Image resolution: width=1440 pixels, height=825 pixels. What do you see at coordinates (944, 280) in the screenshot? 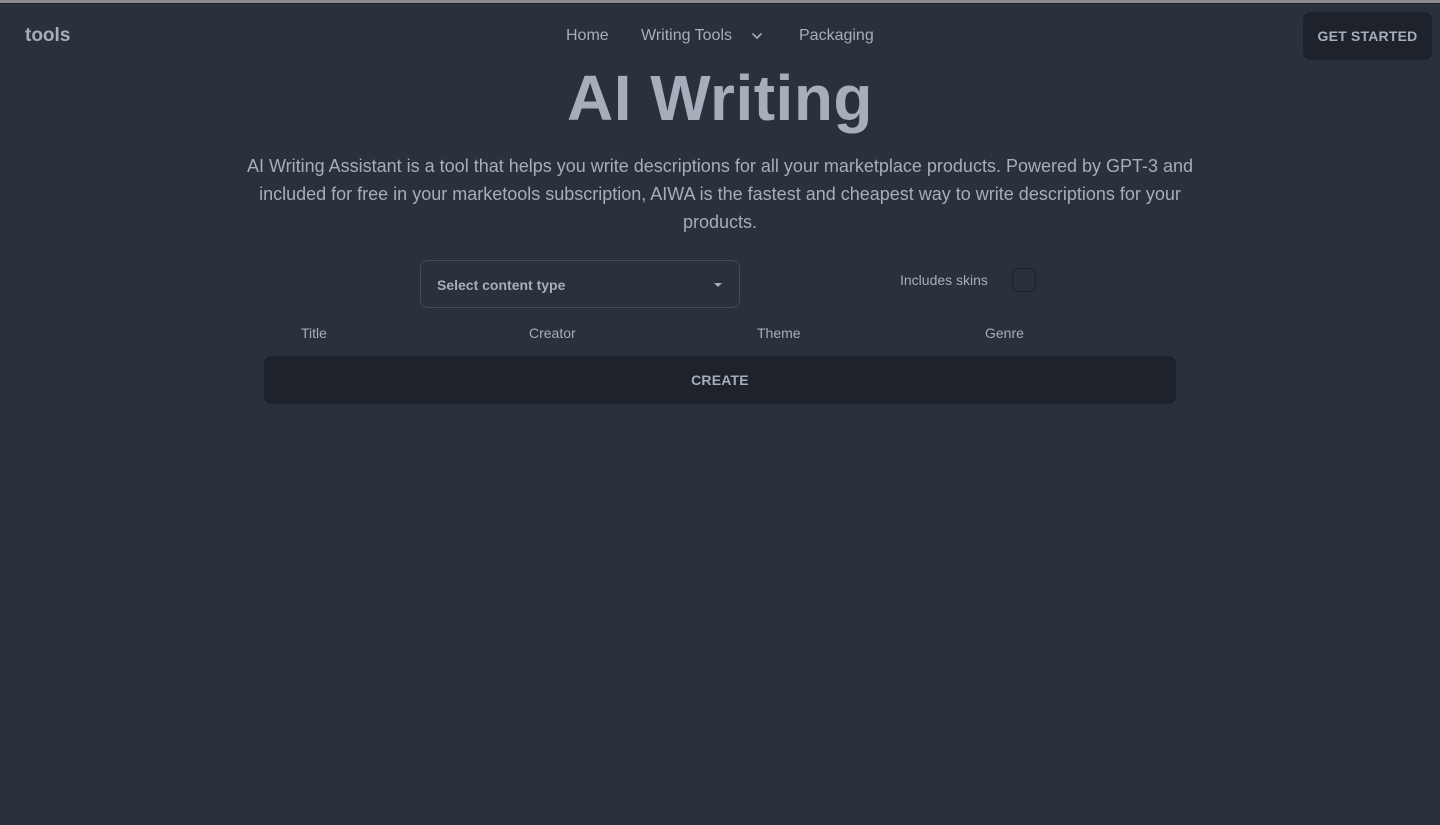
I see `includes-skins-label: Includes skins` at bounding box center [944, 280].